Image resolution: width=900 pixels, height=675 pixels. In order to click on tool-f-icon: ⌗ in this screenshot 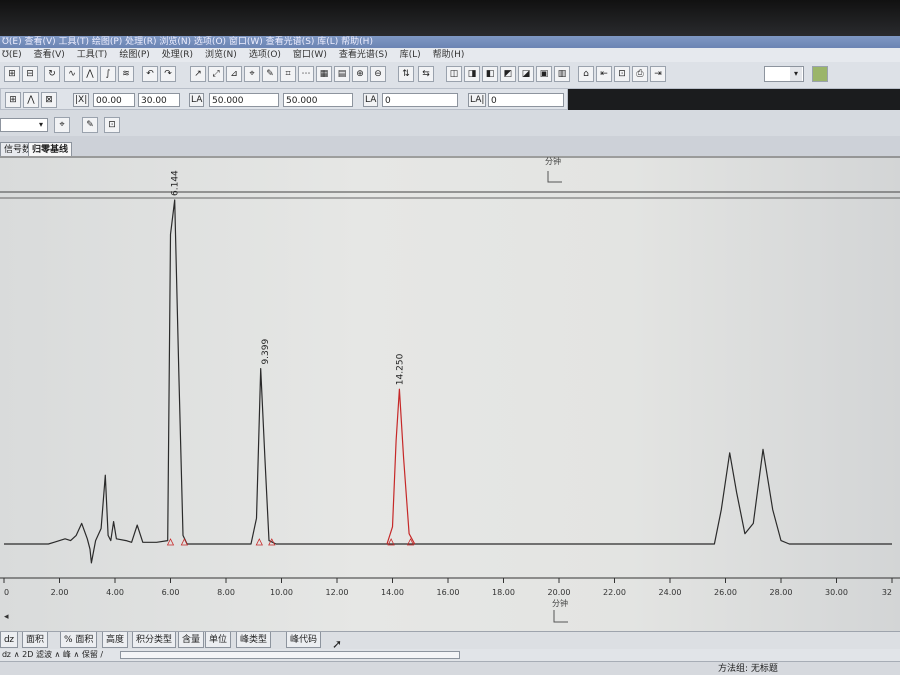, I will do `click(288, 74)`.